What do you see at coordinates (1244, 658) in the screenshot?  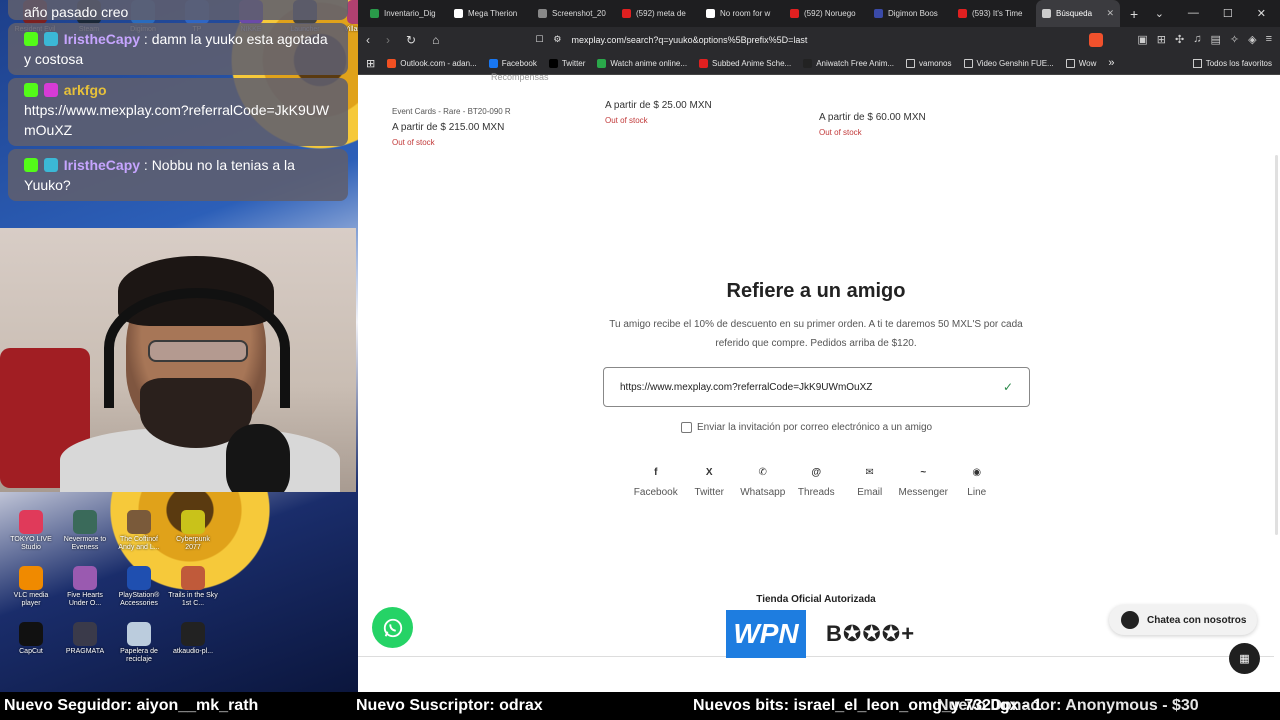 I see `store-icon-button: ▦` at bounding box center [1244, 658].